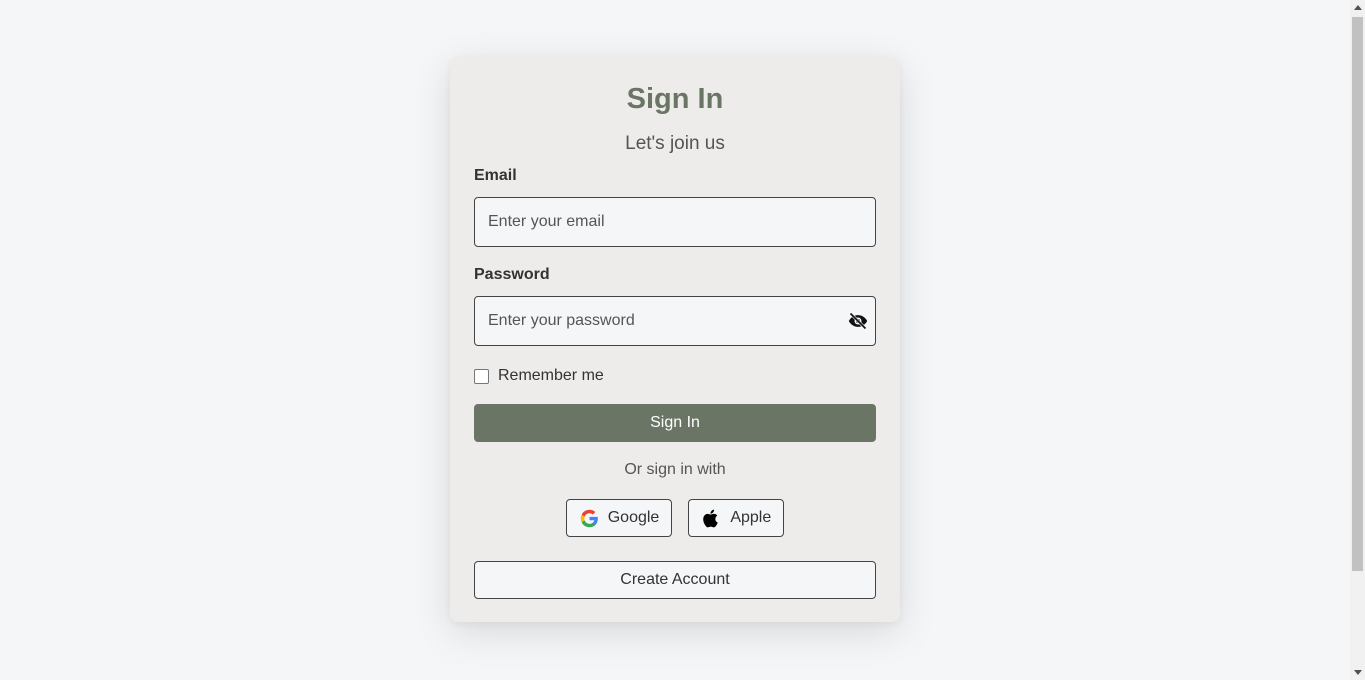  What do you see at coordinates (751, 517) in the screenshot?
I see `apple-button-label: Apple` at bounding box center [751, 517].